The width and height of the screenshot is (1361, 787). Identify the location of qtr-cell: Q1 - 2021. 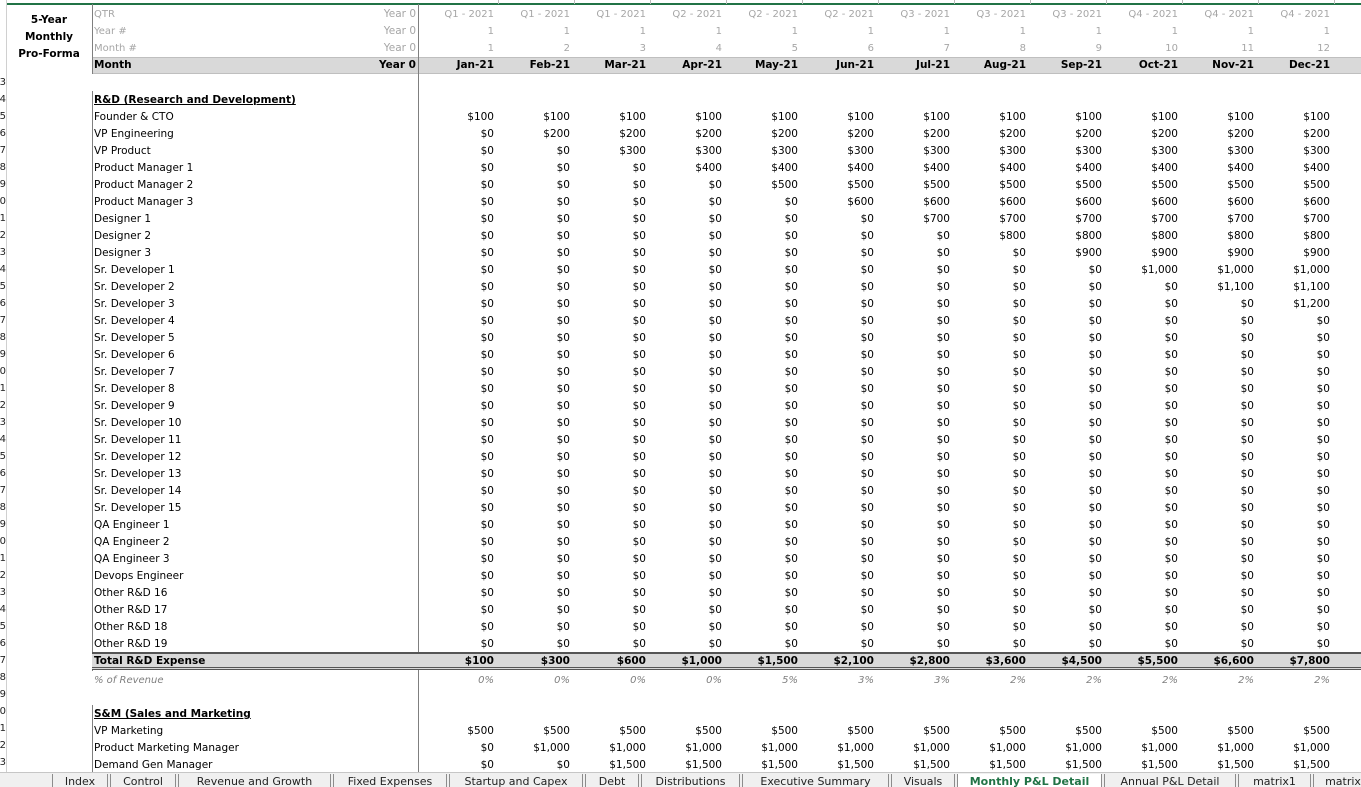
(537, 14).